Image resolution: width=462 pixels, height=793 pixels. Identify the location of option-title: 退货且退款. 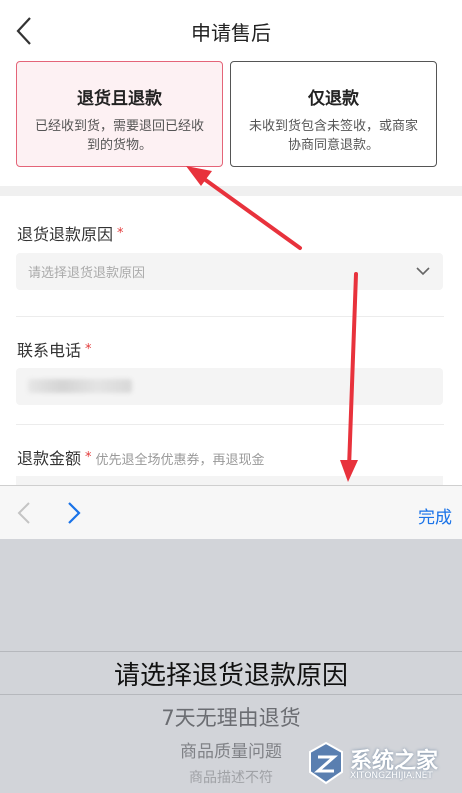
(119, 99).